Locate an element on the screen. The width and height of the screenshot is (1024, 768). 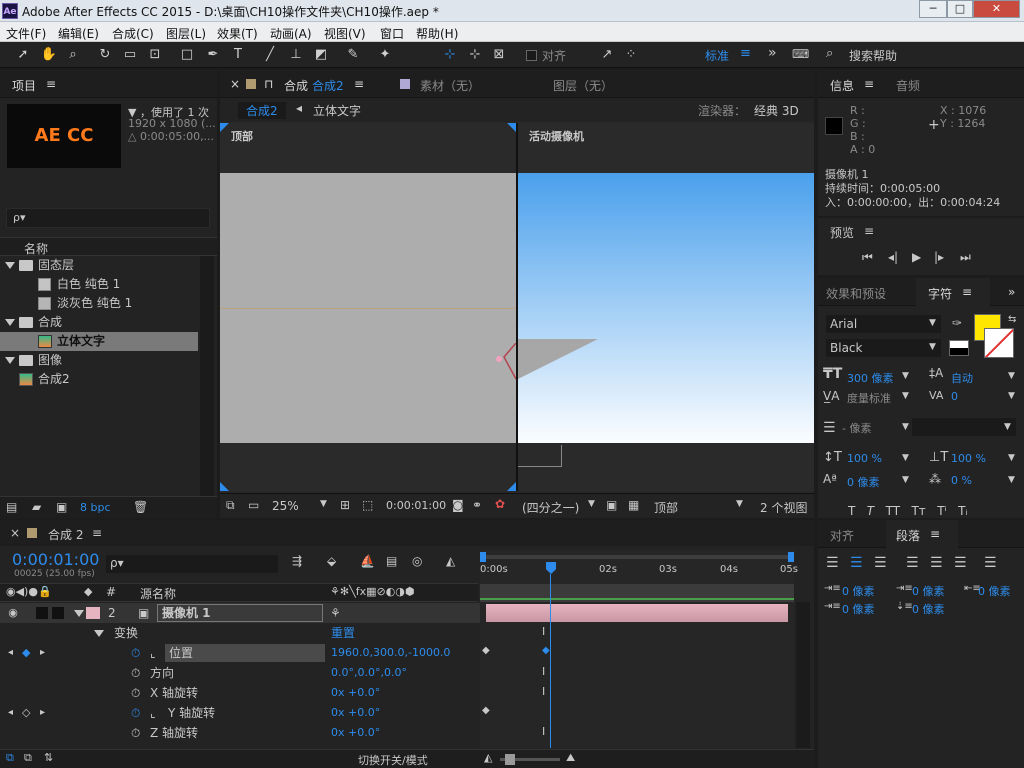
timeline-scrollbar is located at coordinates (803, 675).